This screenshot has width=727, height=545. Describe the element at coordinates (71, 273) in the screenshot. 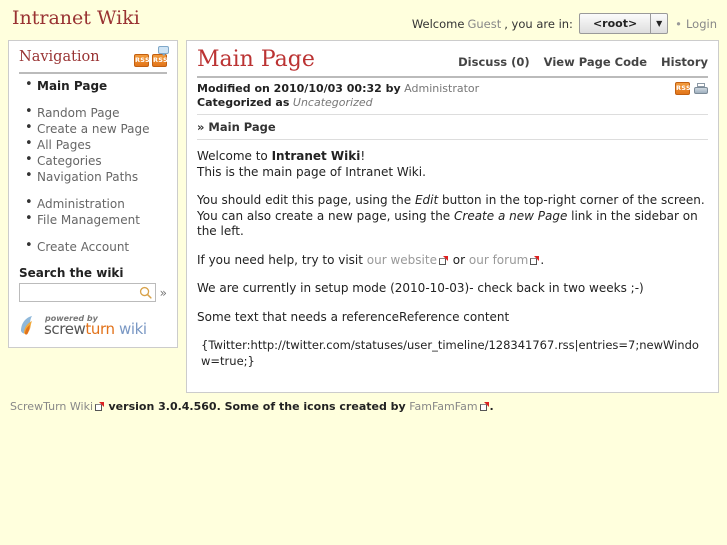

I see `search-section-label: Search the wiki` at that location.